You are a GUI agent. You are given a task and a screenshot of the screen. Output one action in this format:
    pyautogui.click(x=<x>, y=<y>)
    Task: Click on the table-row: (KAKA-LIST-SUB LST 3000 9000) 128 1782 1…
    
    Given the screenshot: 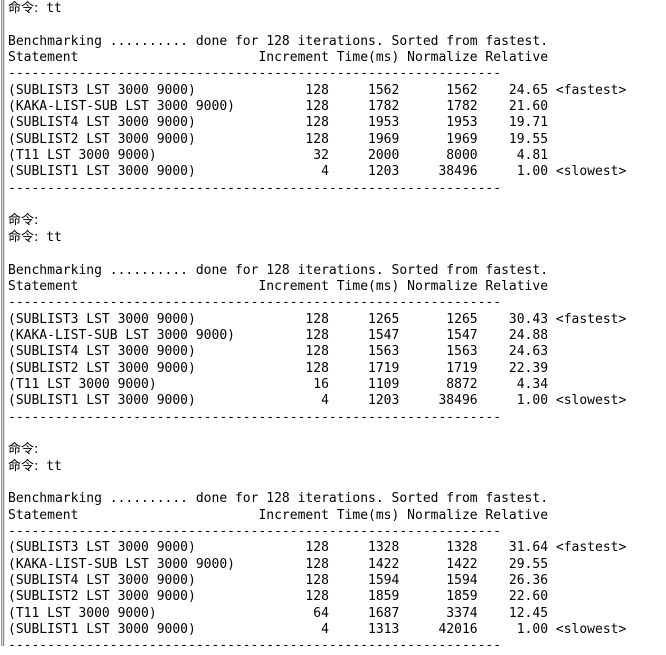 What is the action you would take?
    pyautogui.click(x=278, y=107)
    